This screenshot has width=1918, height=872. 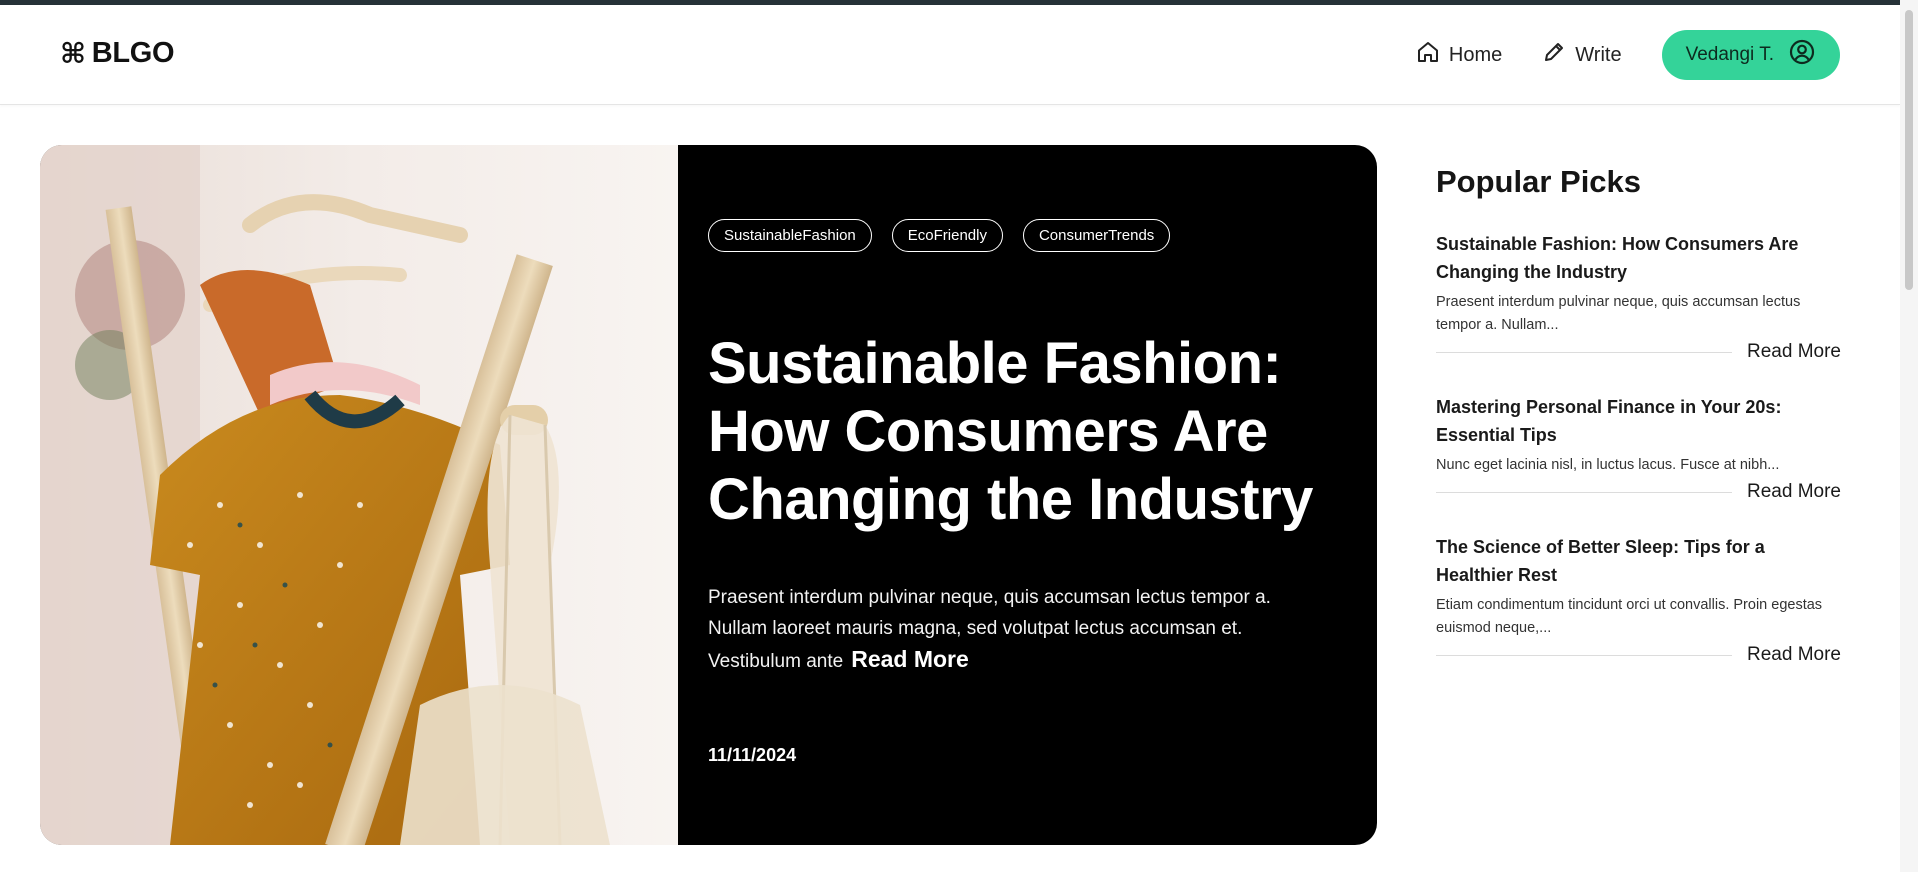 What do you see at coordinates (1802, 55) in the screenshot?
I see `user-circle-icon` at bounding box center [1802, 55].